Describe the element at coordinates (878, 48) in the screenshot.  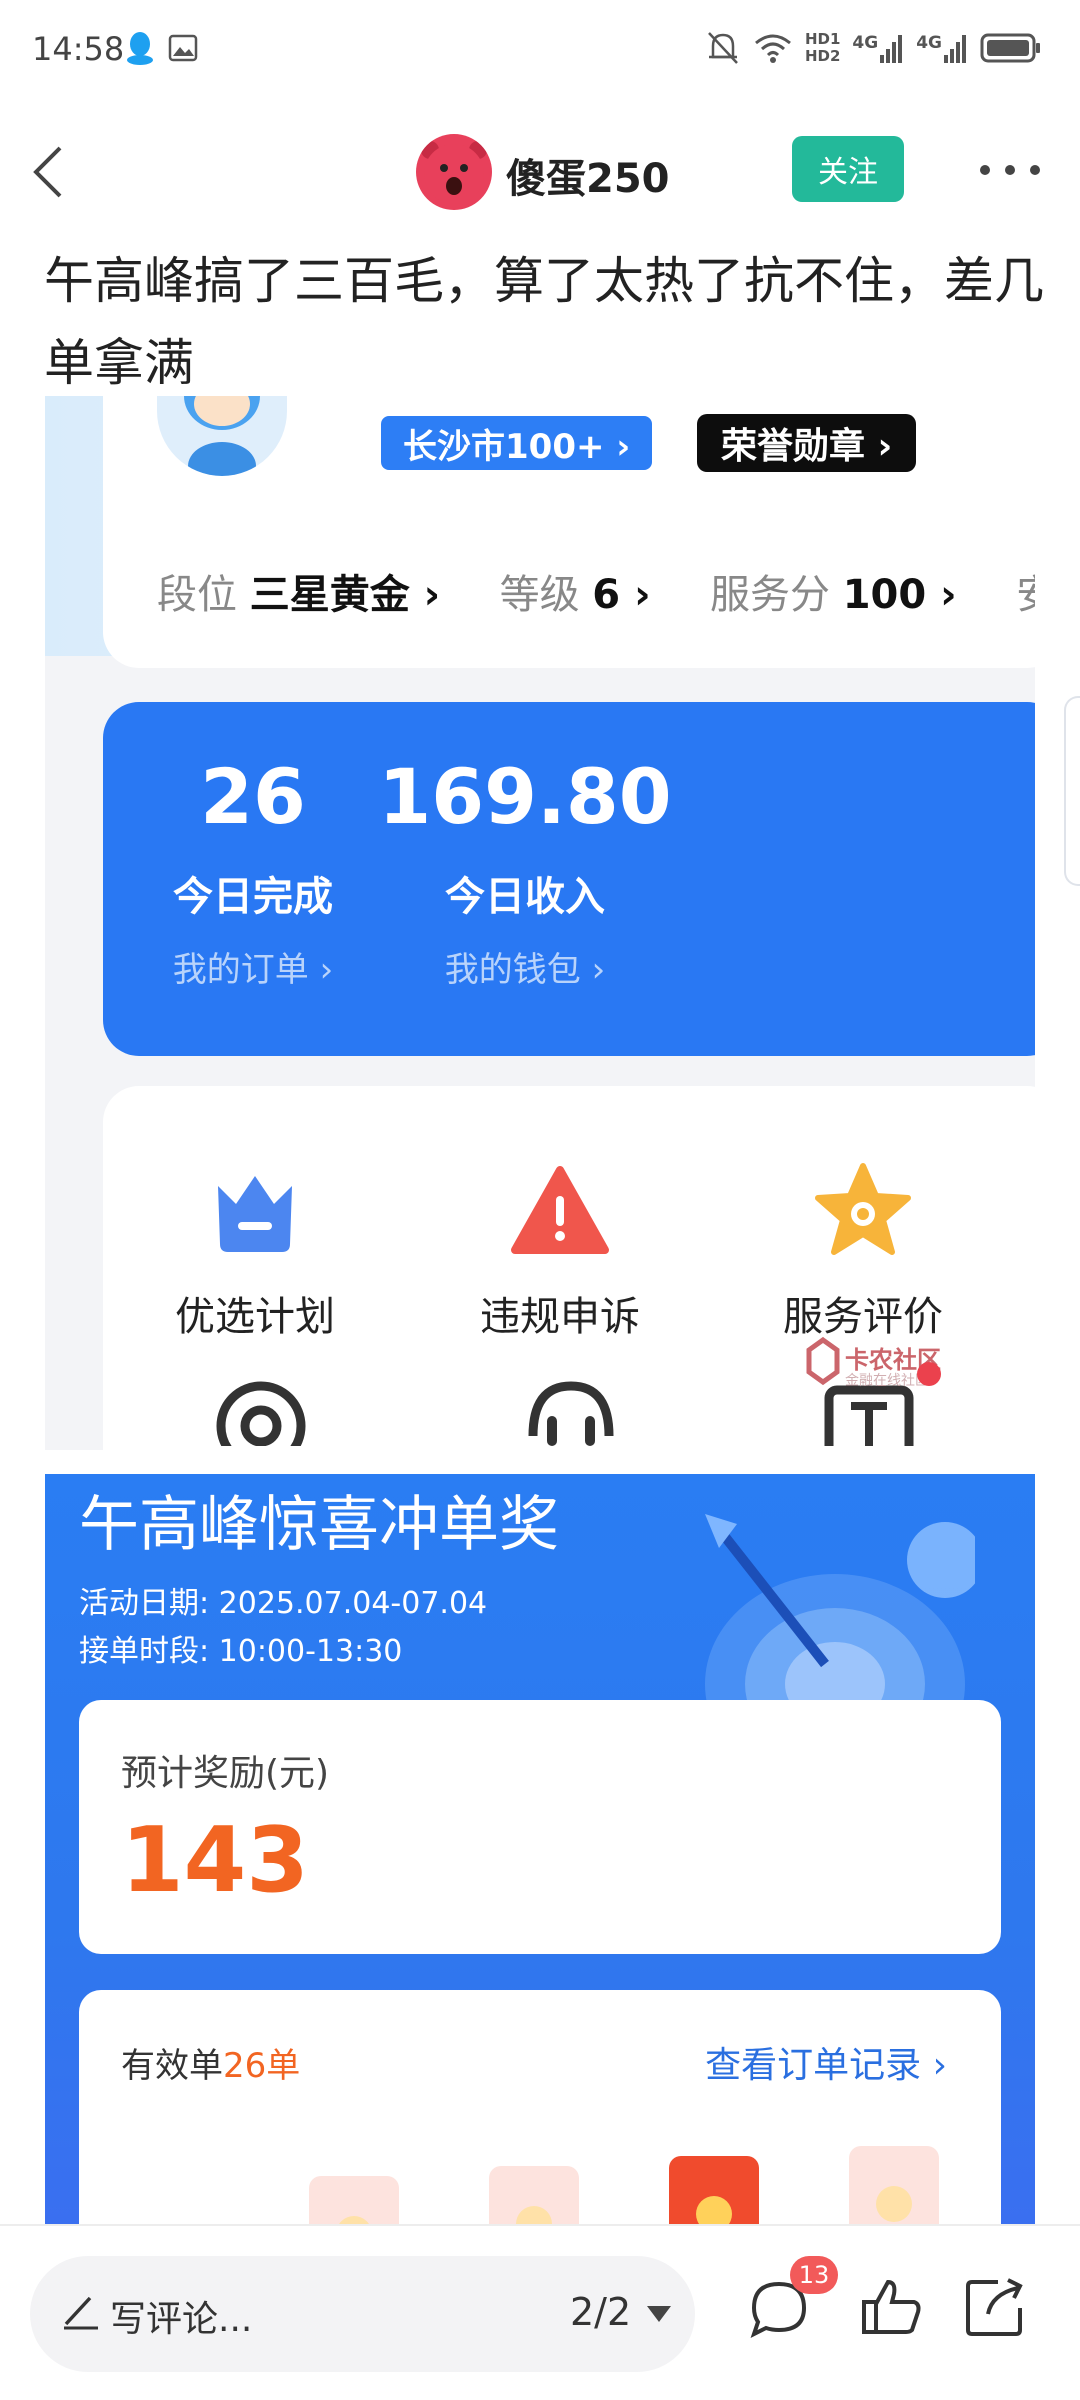
I see `signal-1: 4G` at that location.